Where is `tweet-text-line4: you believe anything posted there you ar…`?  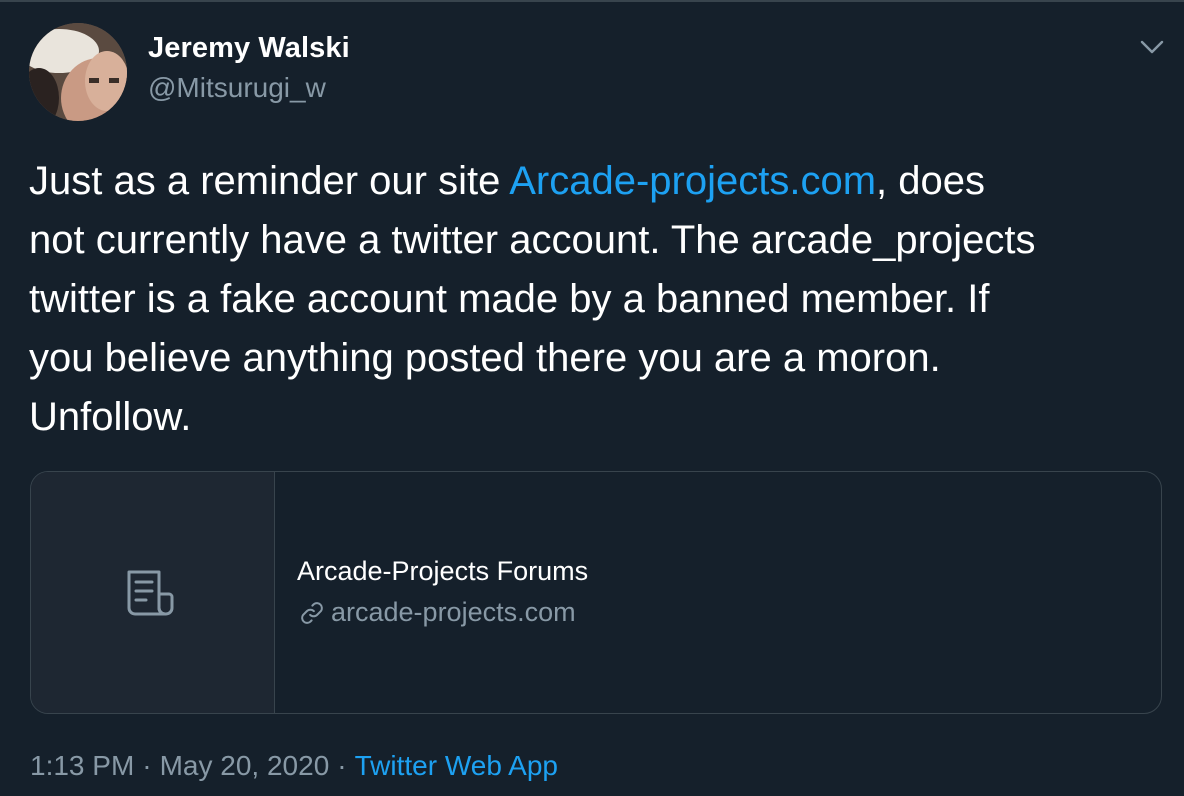
tweet-text-line4: you believe anything posted there you ar… is located at coordinates (485, 358).